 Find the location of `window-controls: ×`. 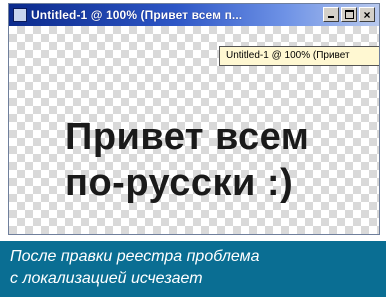

window-controls: × is located at coordinates (349, 14).